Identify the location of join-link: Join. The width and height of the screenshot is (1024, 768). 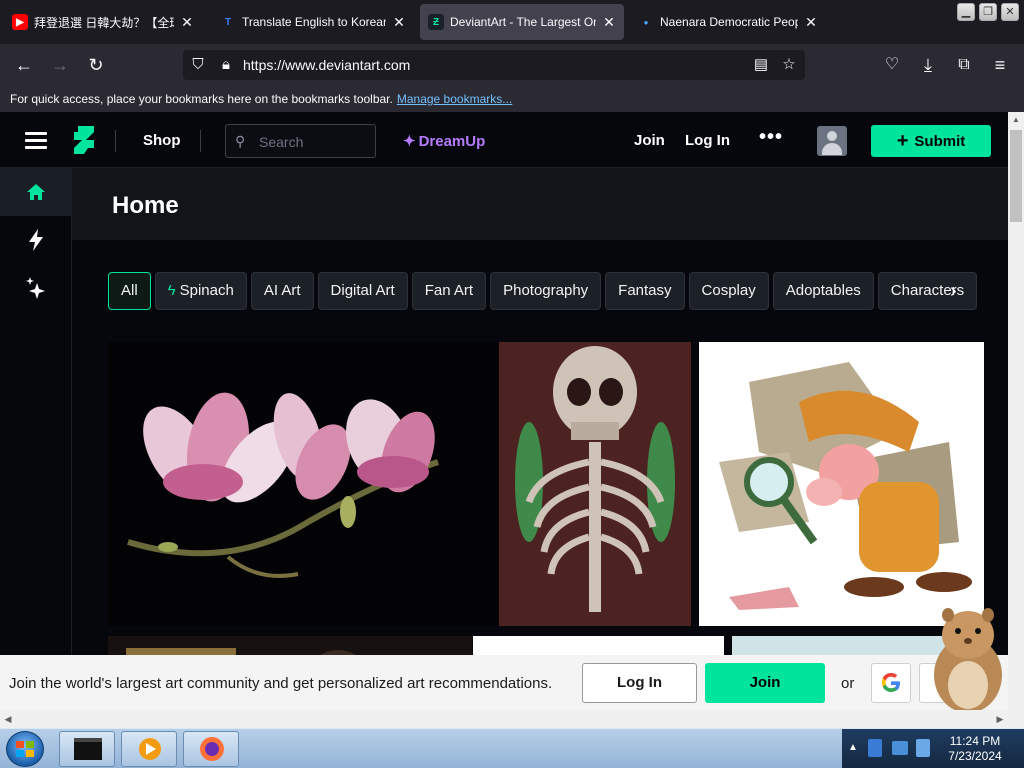
(649, 140).